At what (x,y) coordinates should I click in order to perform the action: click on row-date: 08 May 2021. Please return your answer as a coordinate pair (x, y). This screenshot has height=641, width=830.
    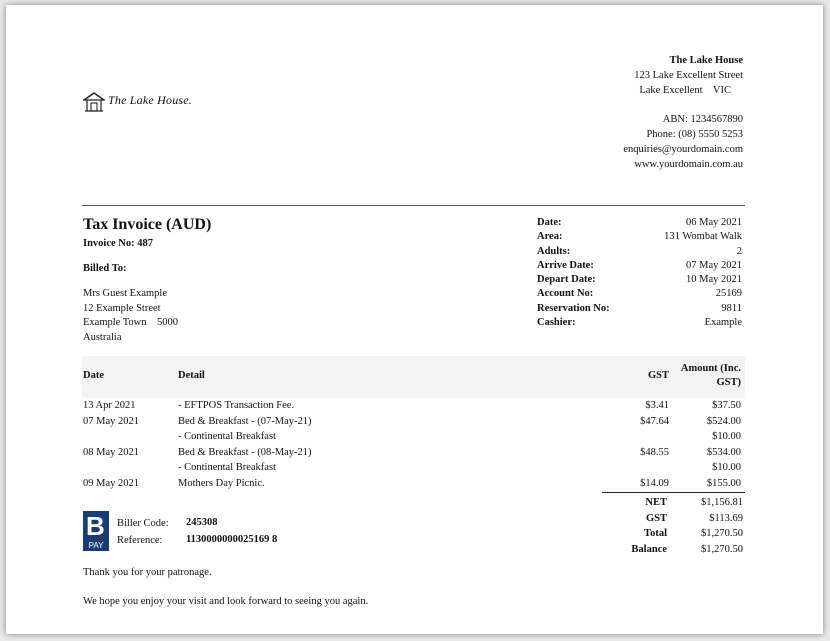
    Looking at the image, I should click on (111, 452).